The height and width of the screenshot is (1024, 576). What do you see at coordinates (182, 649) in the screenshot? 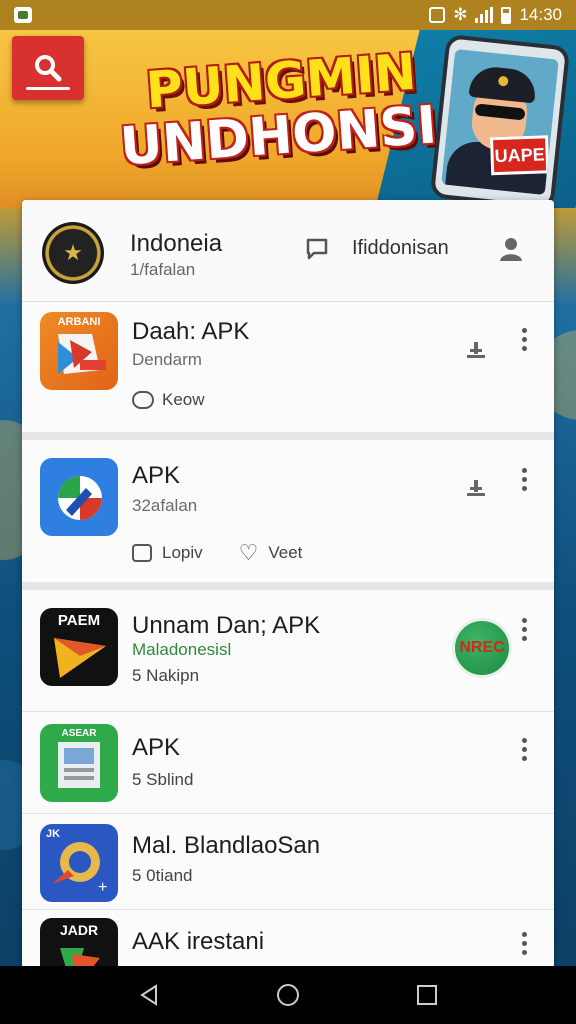
I see `app-subtitle: Maladonesisl` at bounding box center [182, 649].